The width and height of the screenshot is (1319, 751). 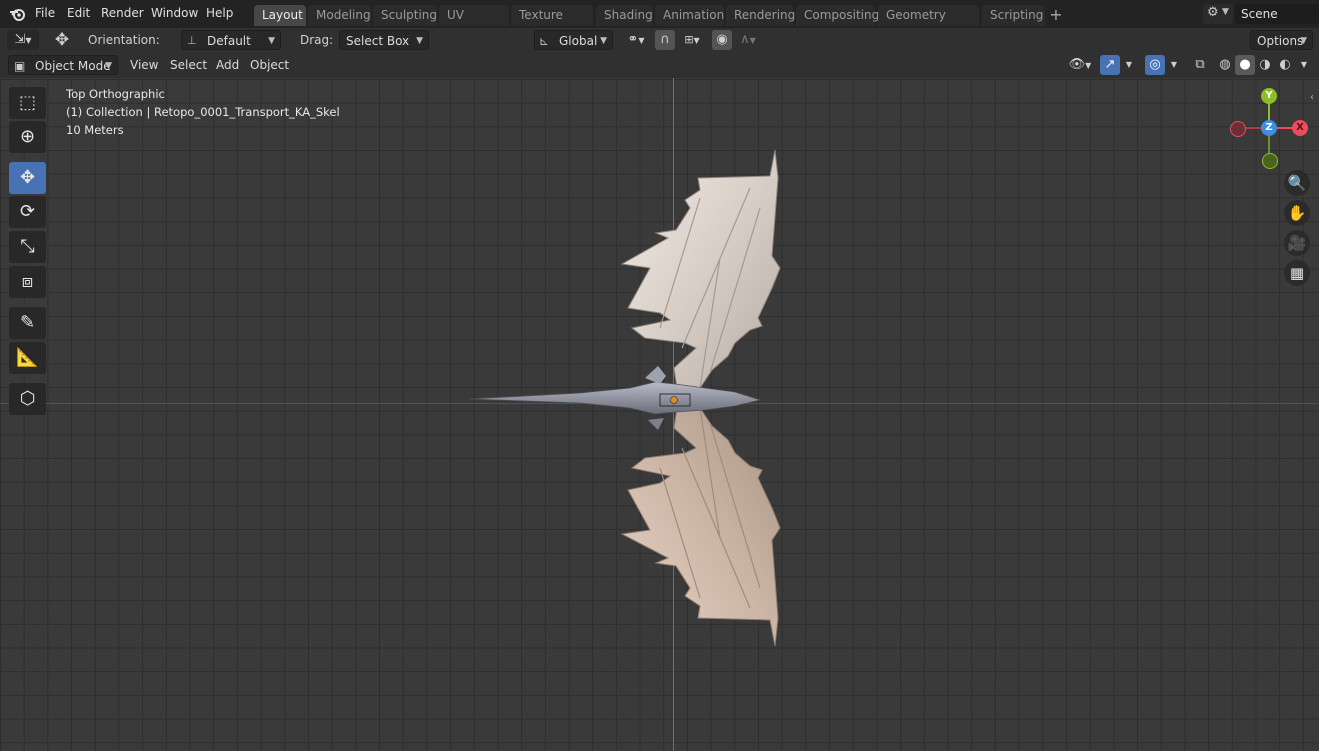 I want to click on snap-target-button: ⊞▼, so click(x=692, y=40).